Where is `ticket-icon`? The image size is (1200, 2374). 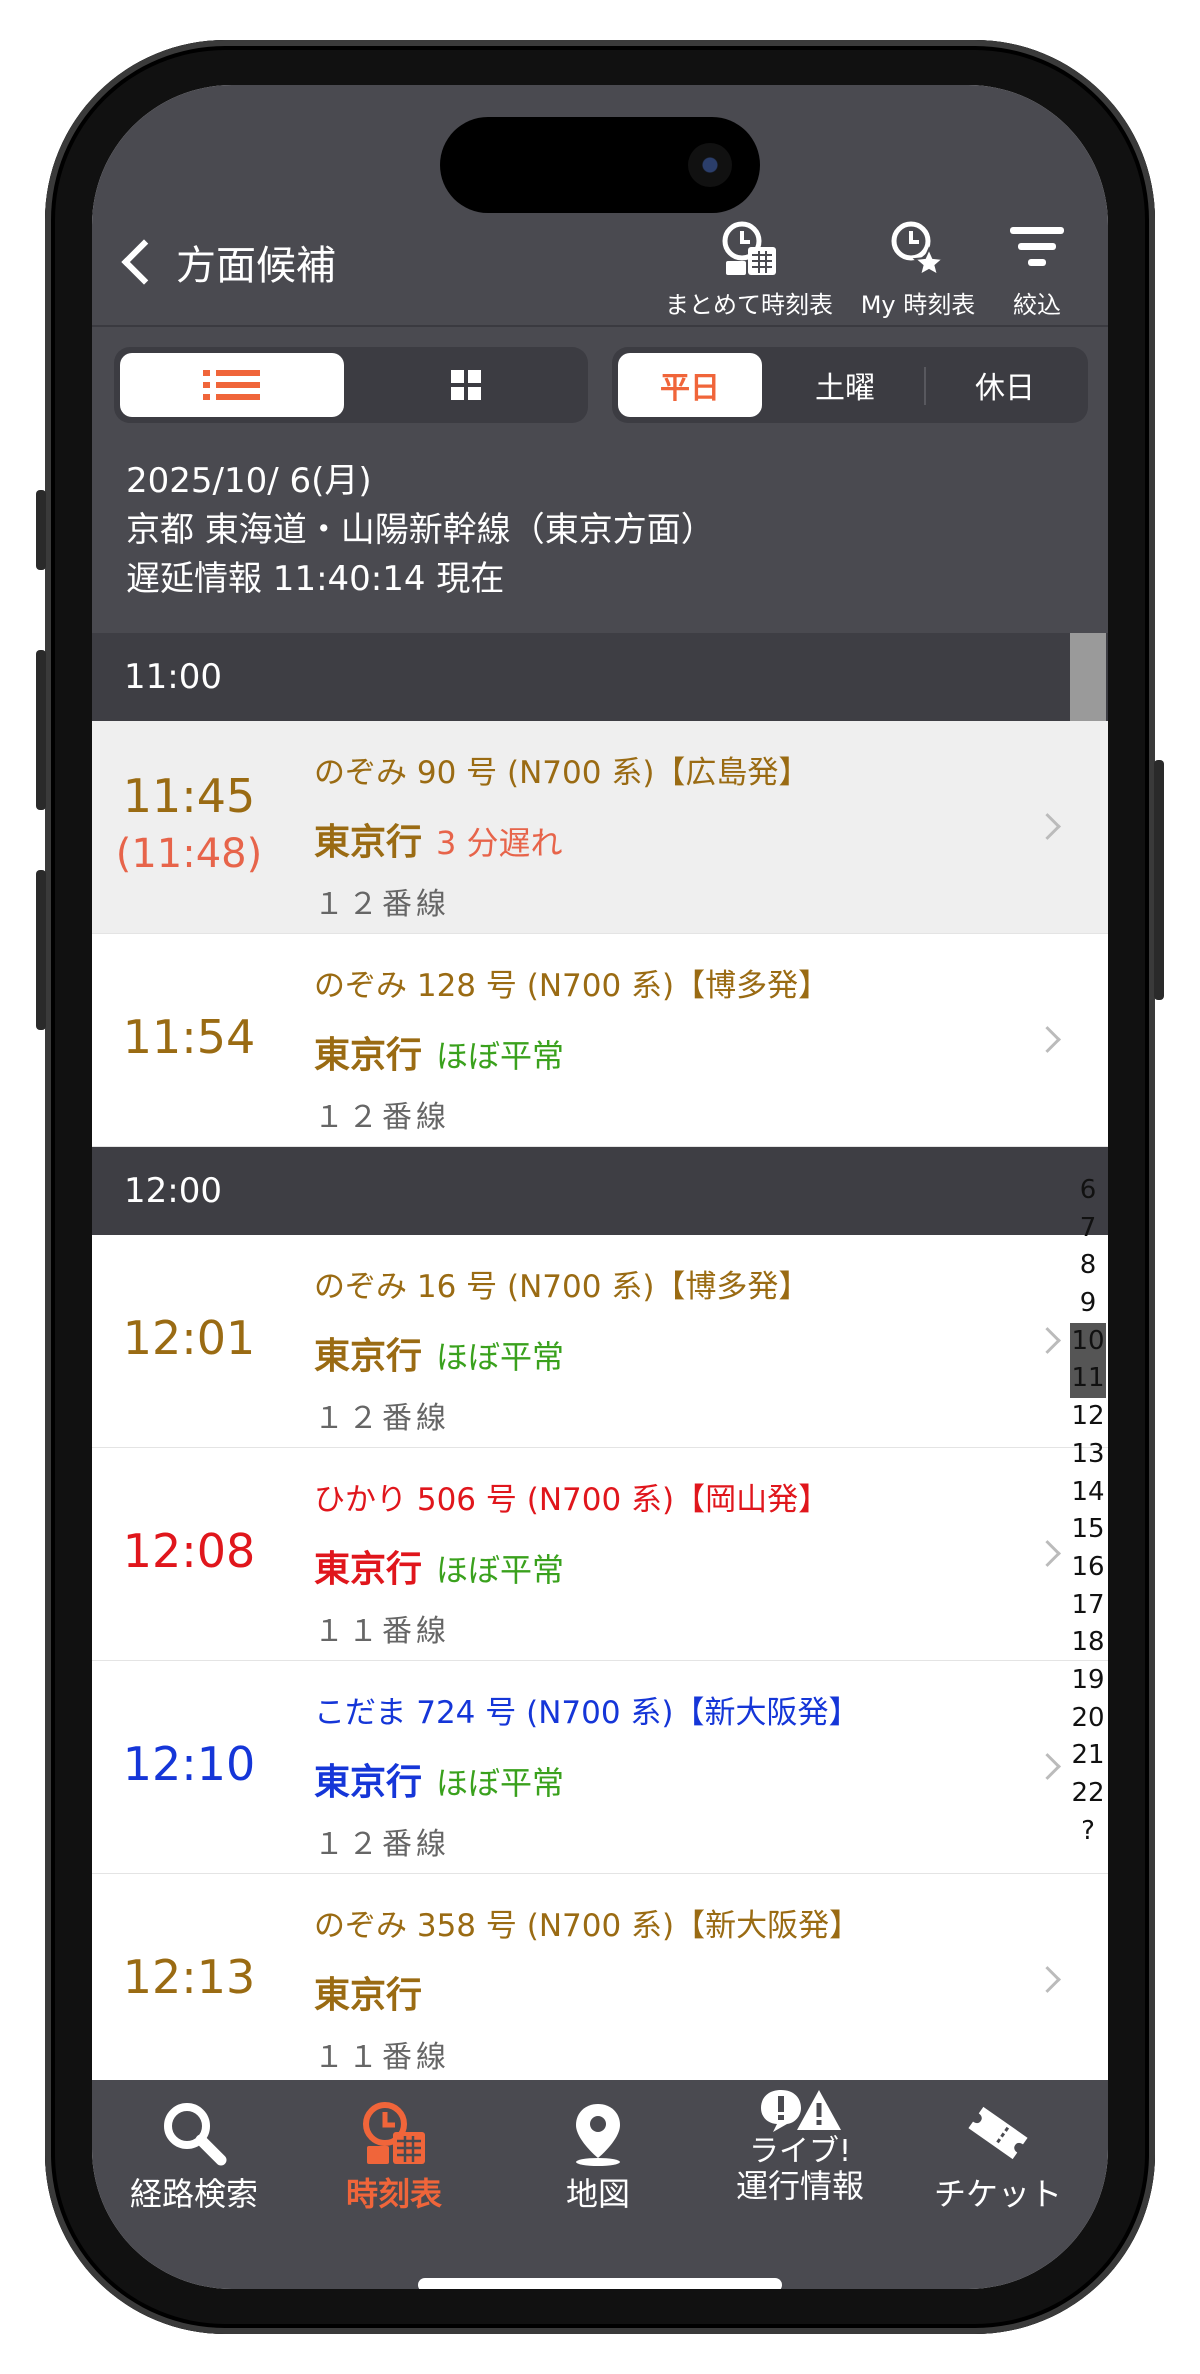 ticket-icon is located at coordinates (998, 2133).